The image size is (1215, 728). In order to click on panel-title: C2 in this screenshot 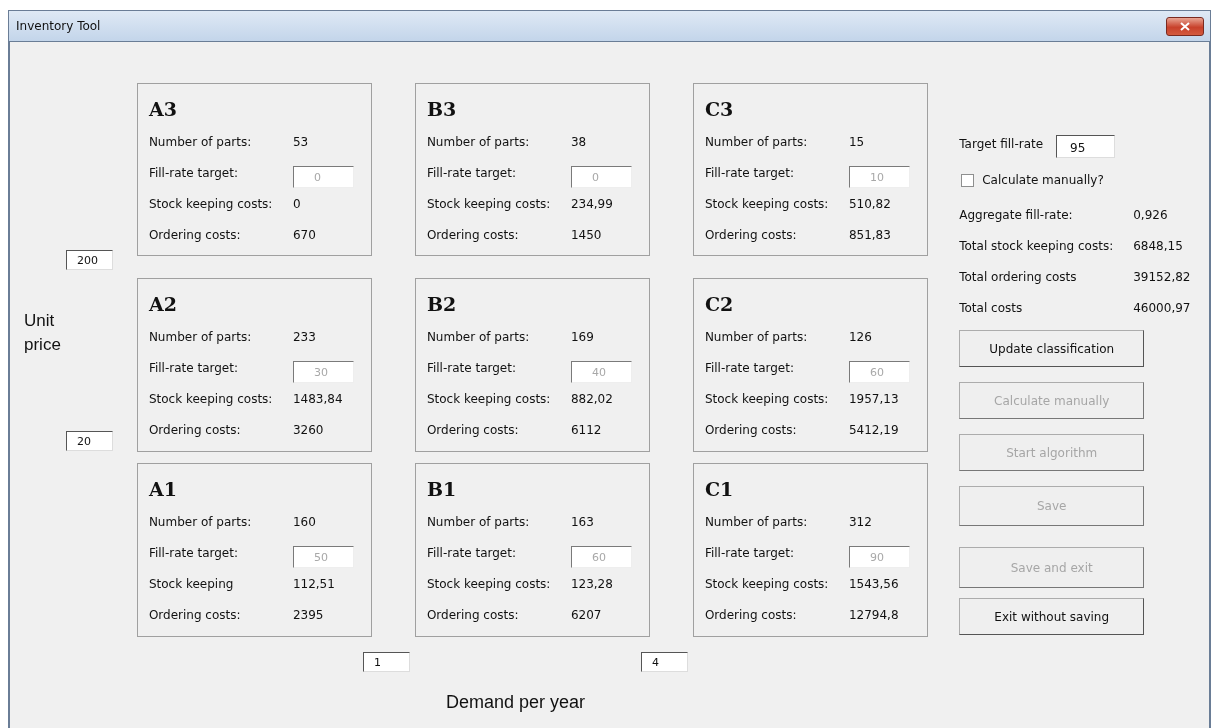, I will do `click(719, 305)`.